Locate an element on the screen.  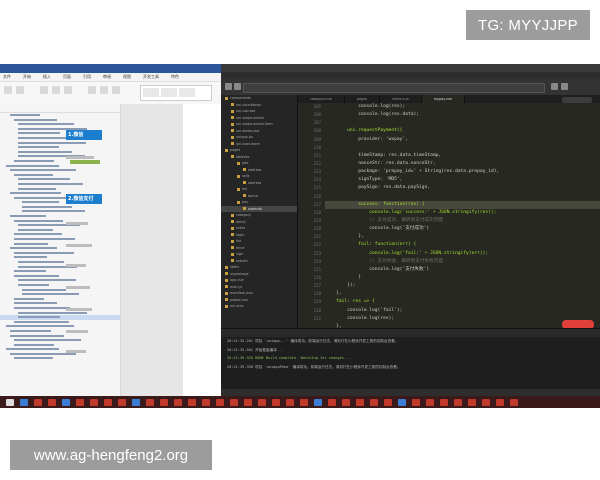
cut-icon is located at coordinates (20, 90).